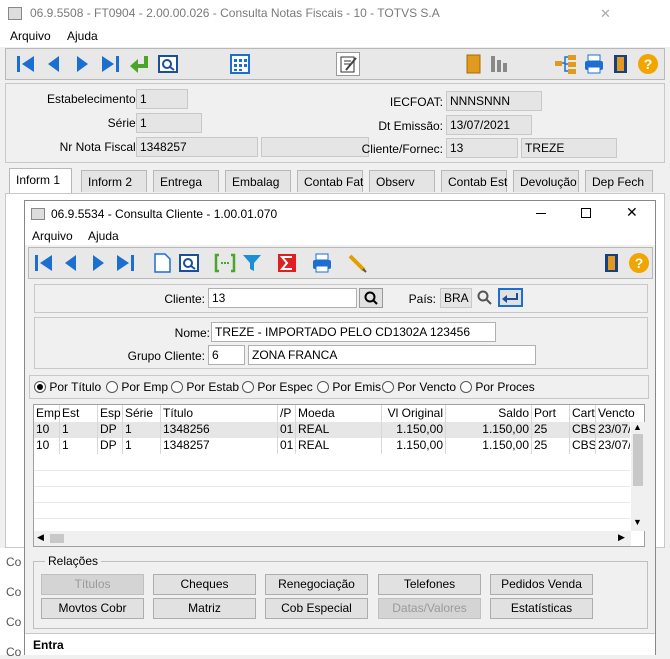 Image resolution: width=670 pixels, height=659 pixels. I want to click on cliente-field: 13, so click(282, 298).